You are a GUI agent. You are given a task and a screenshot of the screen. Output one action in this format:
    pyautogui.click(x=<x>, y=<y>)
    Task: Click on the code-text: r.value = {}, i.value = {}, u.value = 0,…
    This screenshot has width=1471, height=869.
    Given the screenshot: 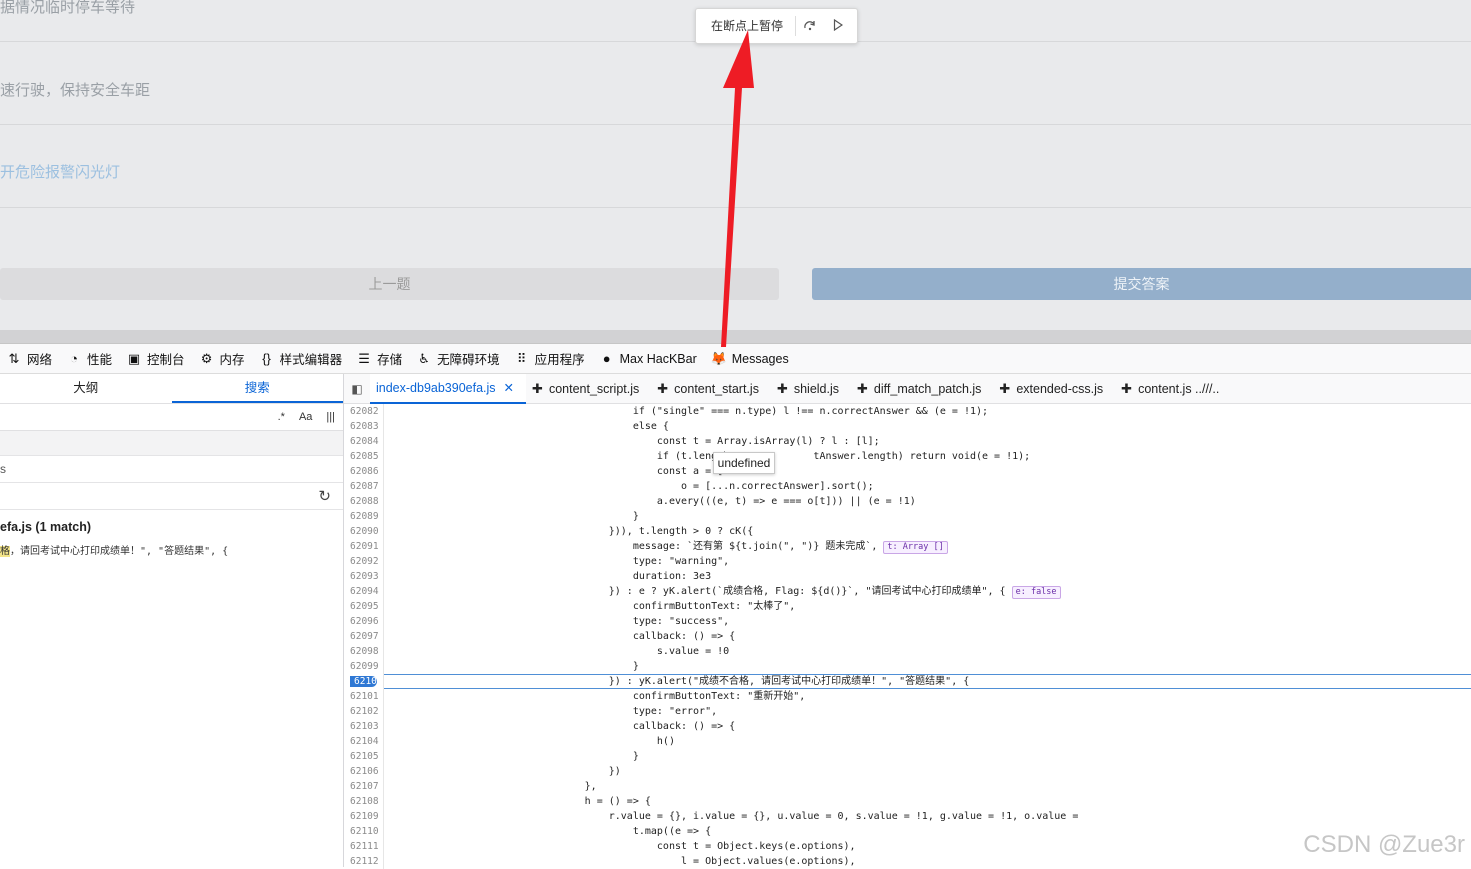 What is the action you would take?
    pyautogui.click(x=731, y=816)
    